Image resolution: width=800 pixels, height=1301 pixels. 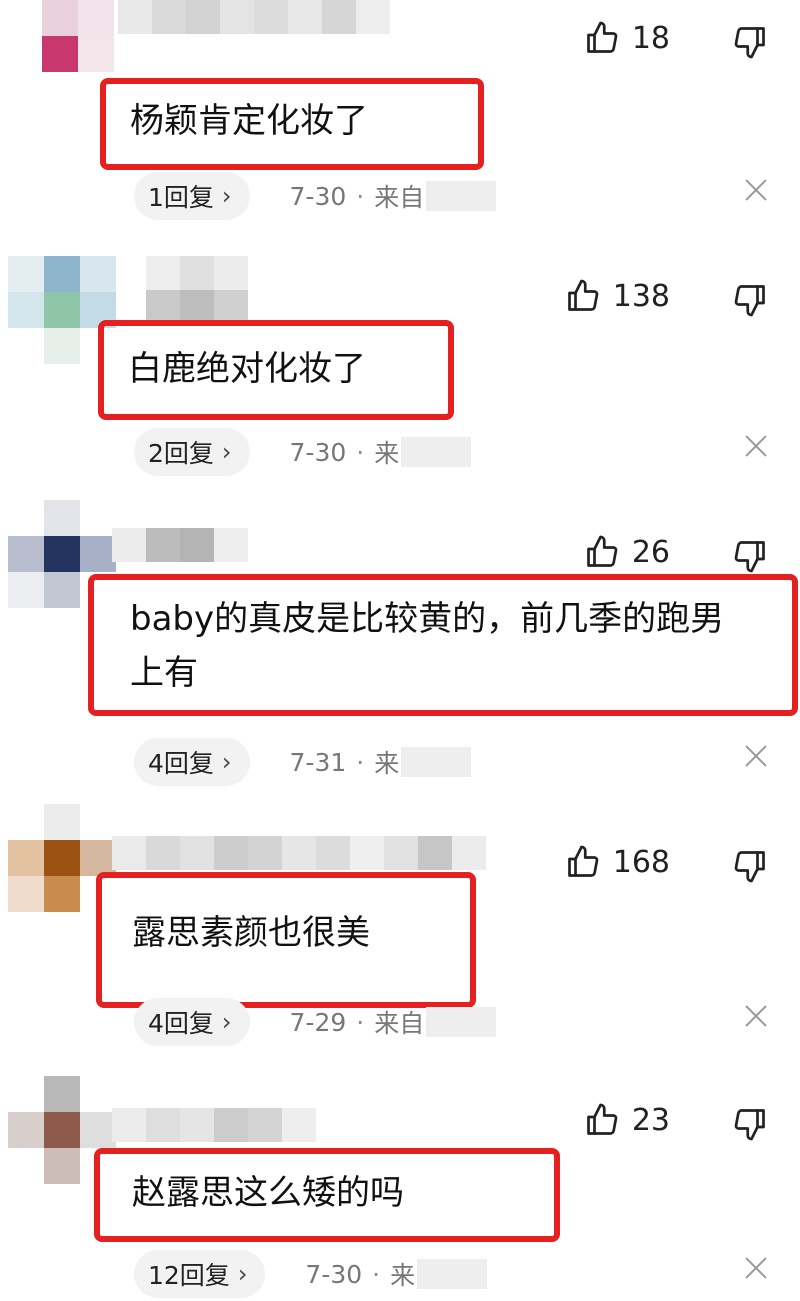 I want to click on comment-meta: 4回复 › 7-29 · 来自, so click(x=315, y=1022).